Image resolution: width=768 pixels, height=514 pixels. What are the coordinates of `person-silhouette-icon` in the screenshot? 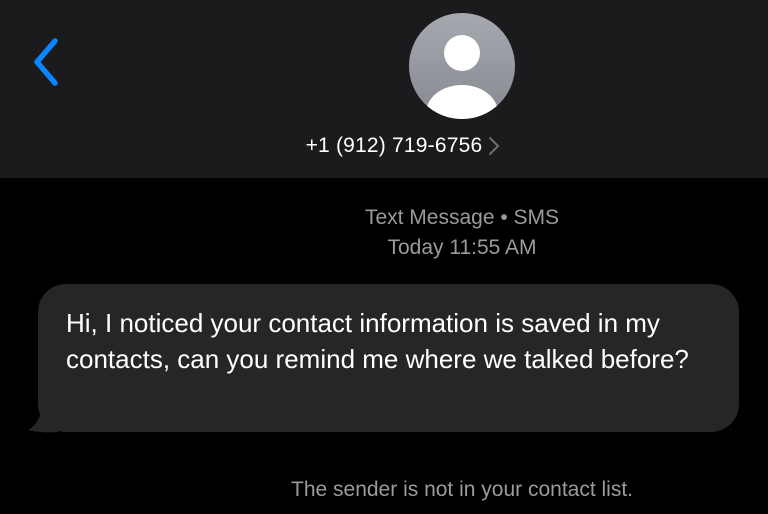 It's located at (462, 66).